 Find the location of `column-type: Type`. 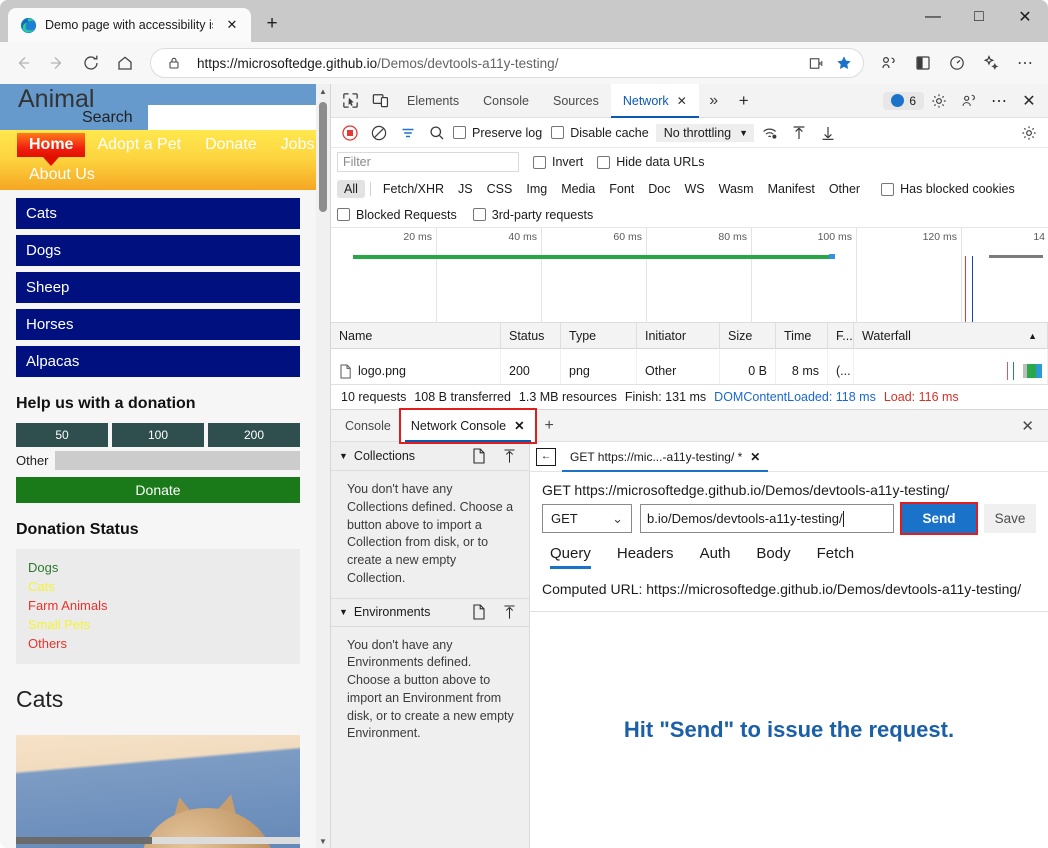

column-type: Type is located at coordinates (599, 335).